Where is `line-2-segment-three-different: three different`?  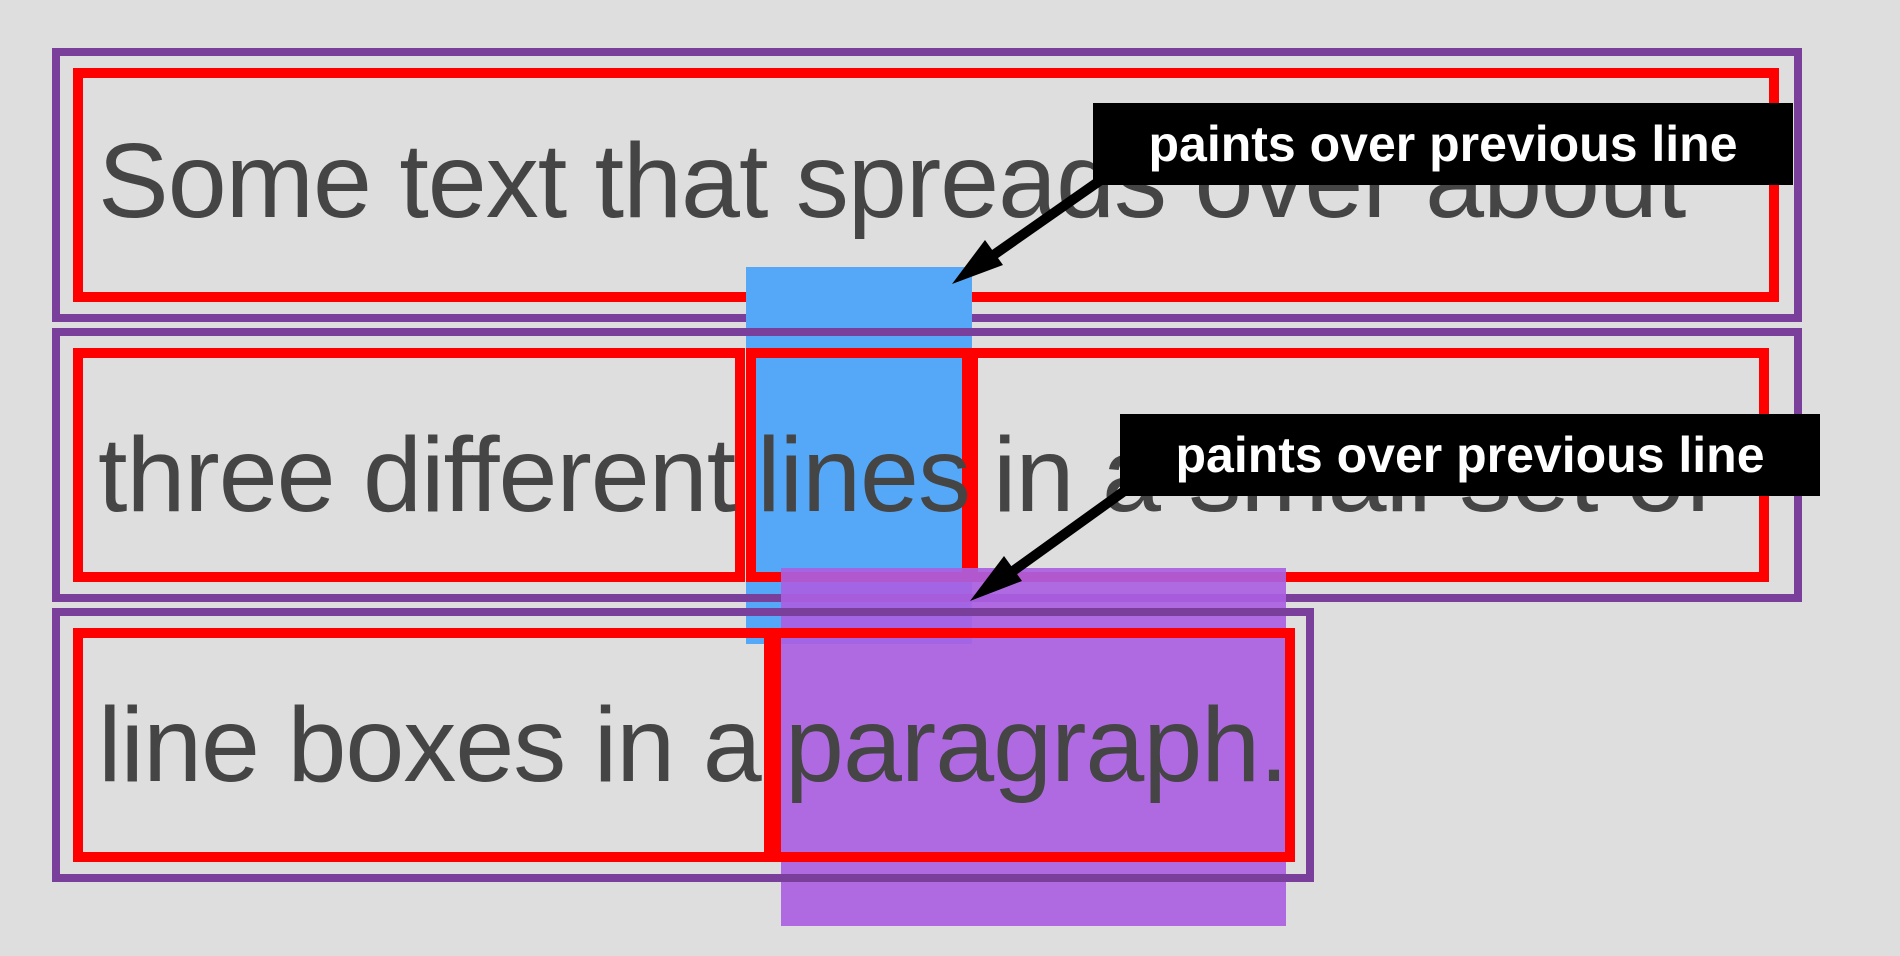
line-2-segment-three-different: three different is located at coordinates (417, 475).